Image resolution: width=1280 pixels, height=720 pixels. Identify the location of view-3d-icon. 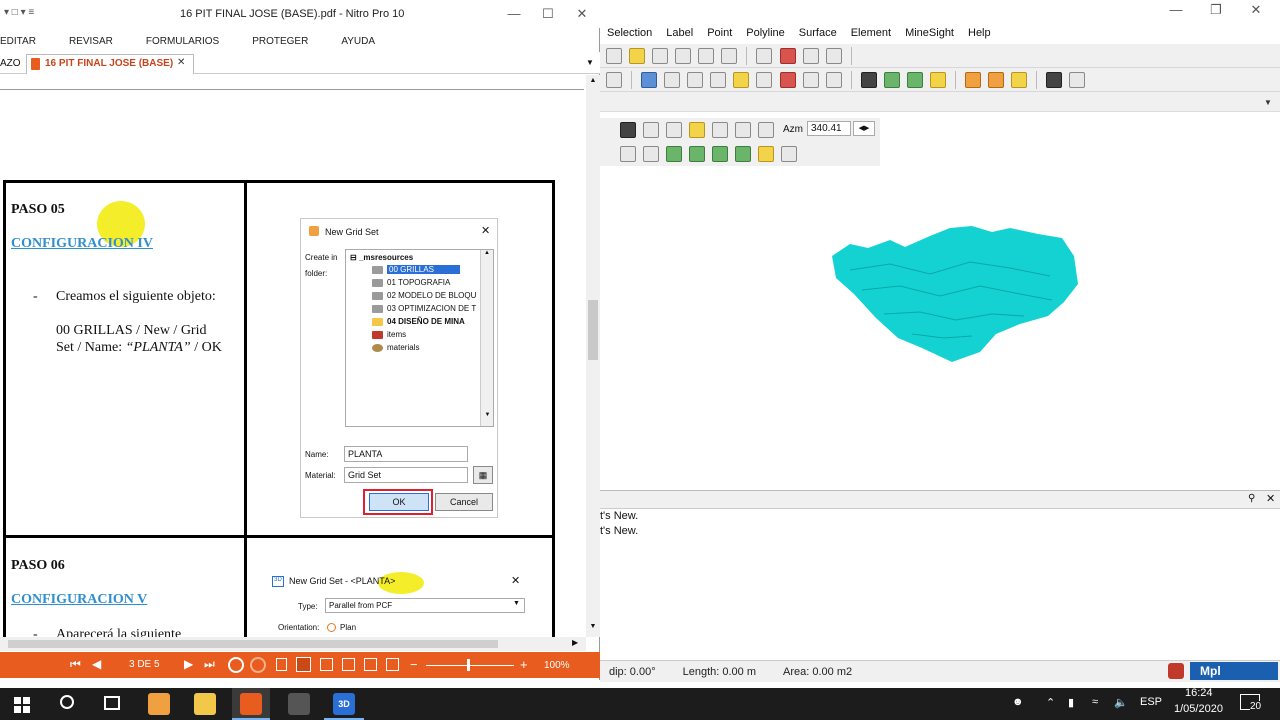
(674, 130).